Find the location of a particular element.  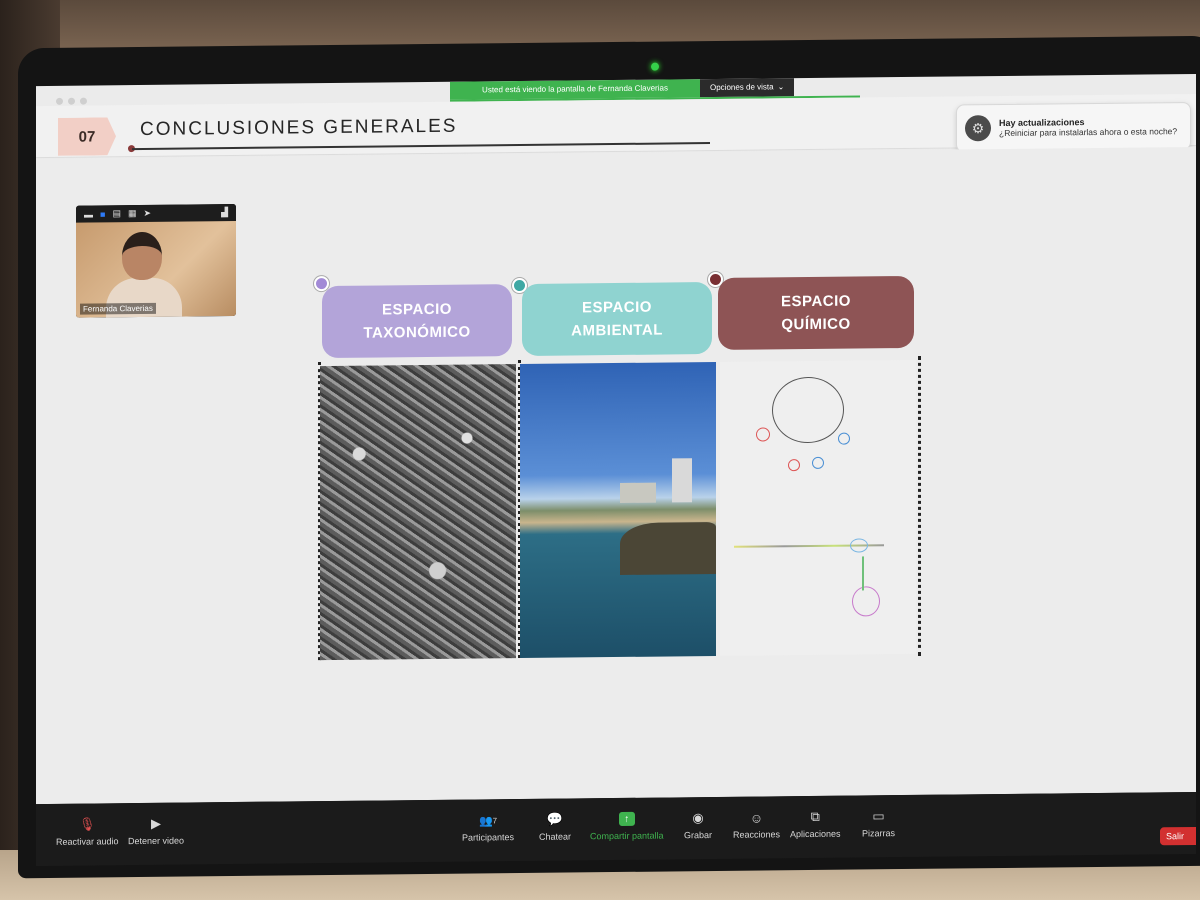

rocks is located at coordinates (668, 548).